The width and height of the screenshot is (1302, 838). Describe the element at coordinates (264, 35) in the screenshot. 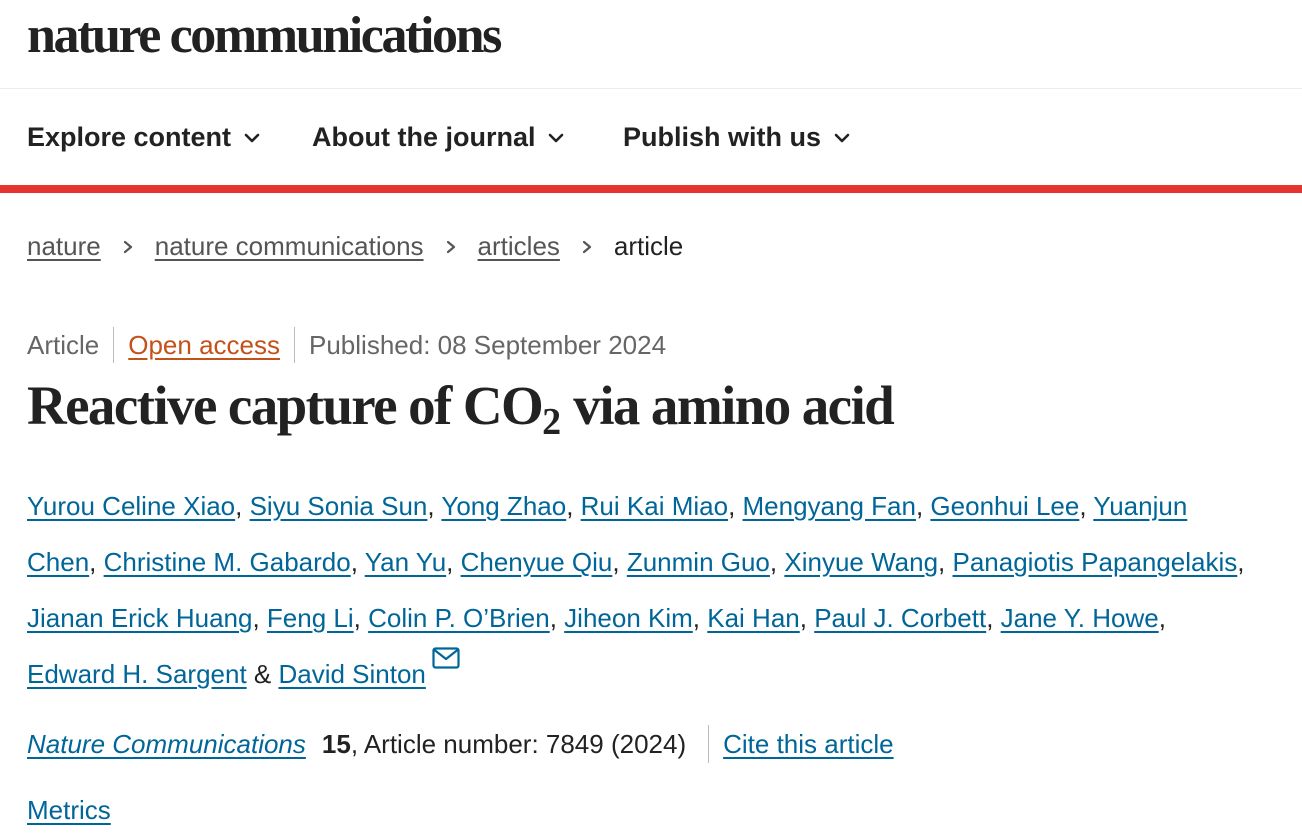

I see `site-logo: nature communications` at that location.